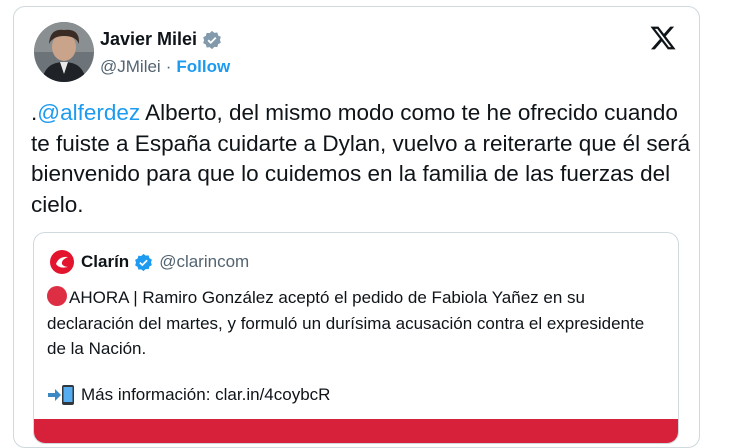 This screenshot has width=735, height=448. Describe the element at coordinates (663, 38) in the screenshot. I see `x-logo-icon` at that location.